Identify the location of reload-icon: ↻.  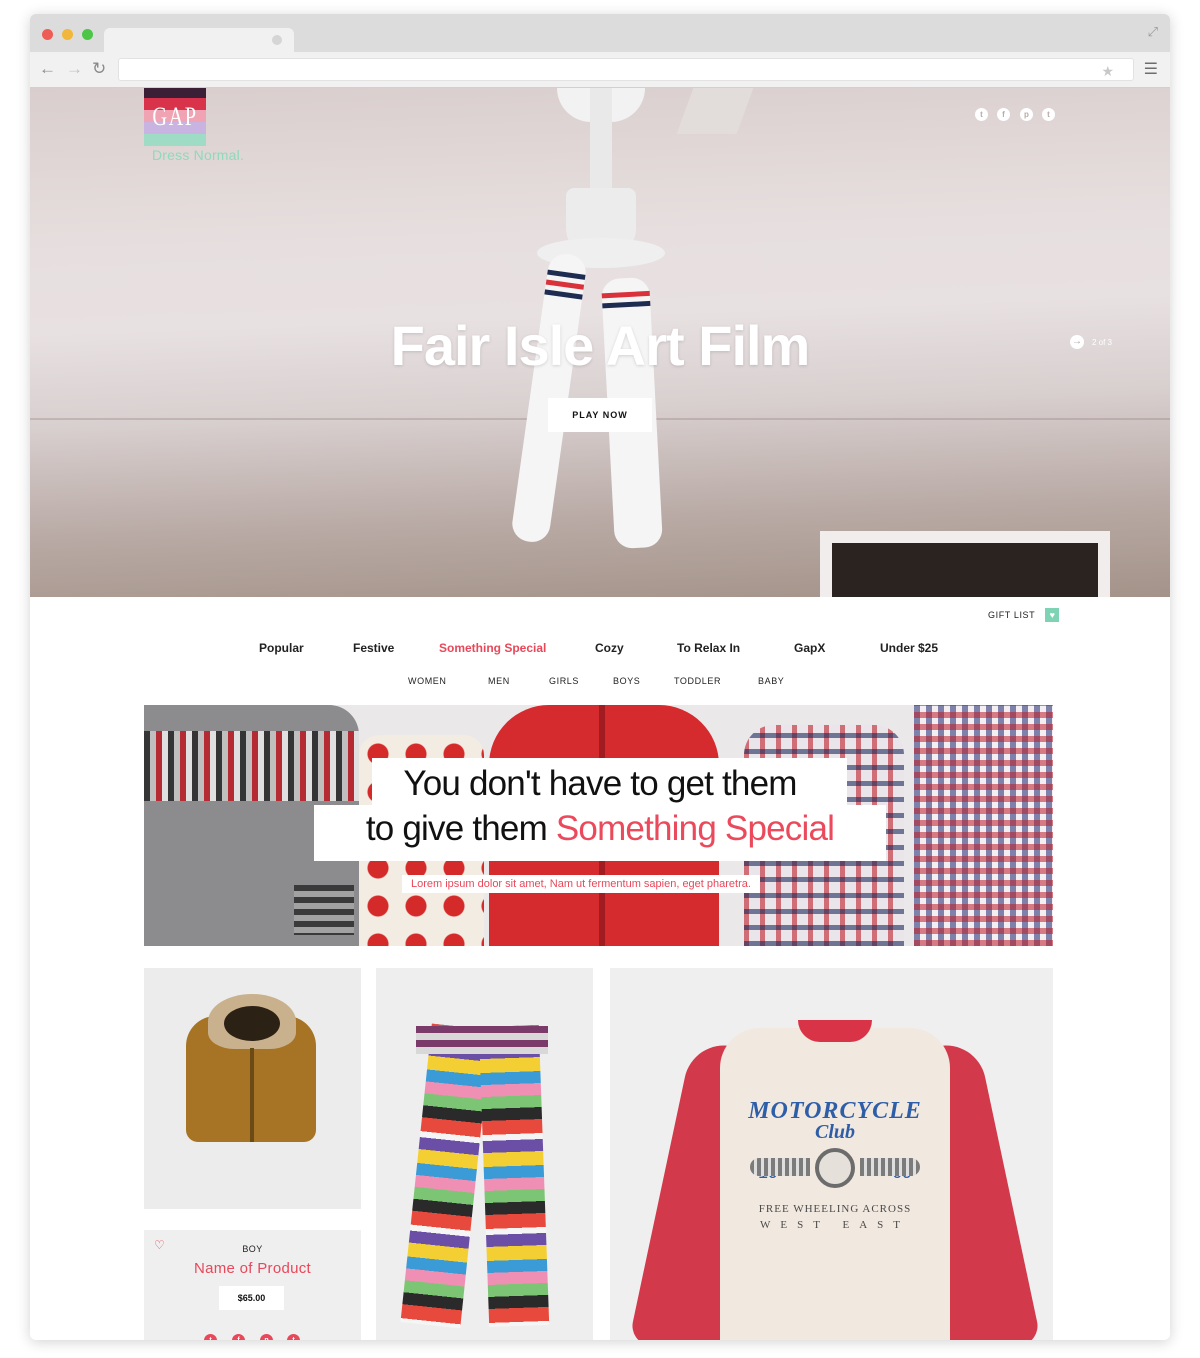
(99, 69).